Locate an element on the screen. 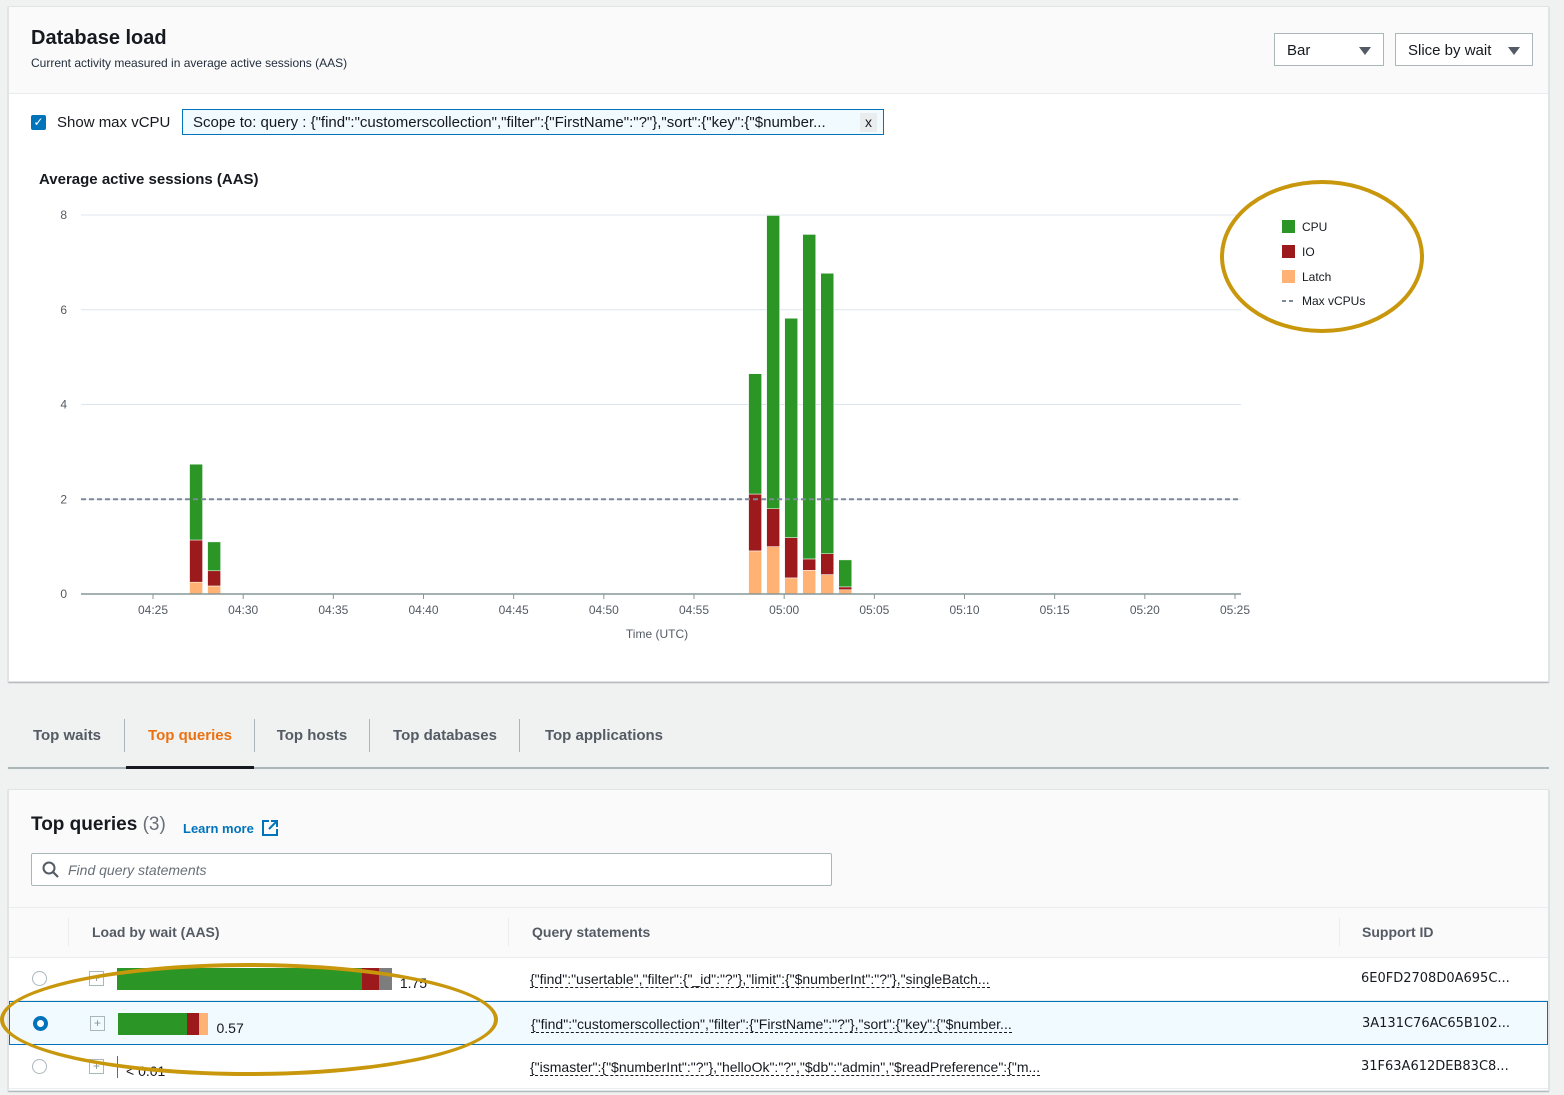  chart-type-select: Bar is located at coordinates (1329, 49).